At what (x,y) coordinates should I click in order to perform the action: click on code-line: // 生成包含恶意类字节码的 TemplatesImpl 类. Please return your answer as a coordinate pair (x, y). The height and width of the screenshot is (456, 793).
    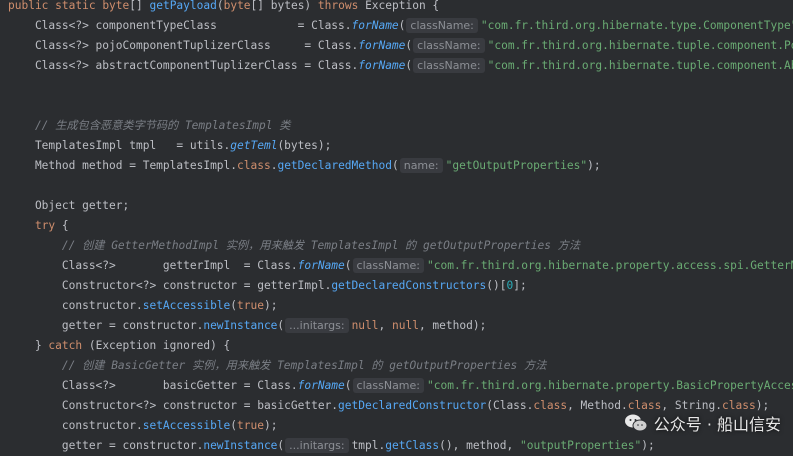
    Looking at the image, I should click on (149, 126).